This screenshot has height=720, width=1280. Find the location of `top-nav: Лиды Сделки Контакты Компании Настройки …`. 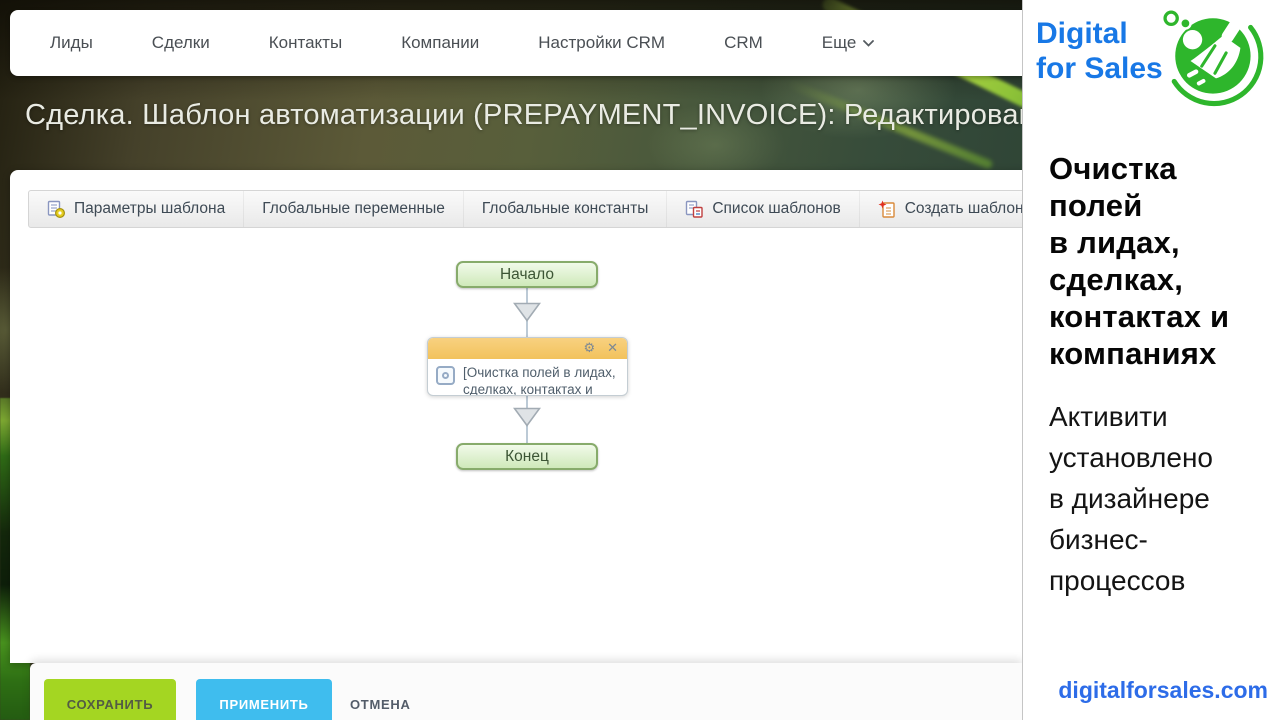

top-nav: Лиды Сделки Контакты Компании Настройки … is located at coordinates (516, 43).